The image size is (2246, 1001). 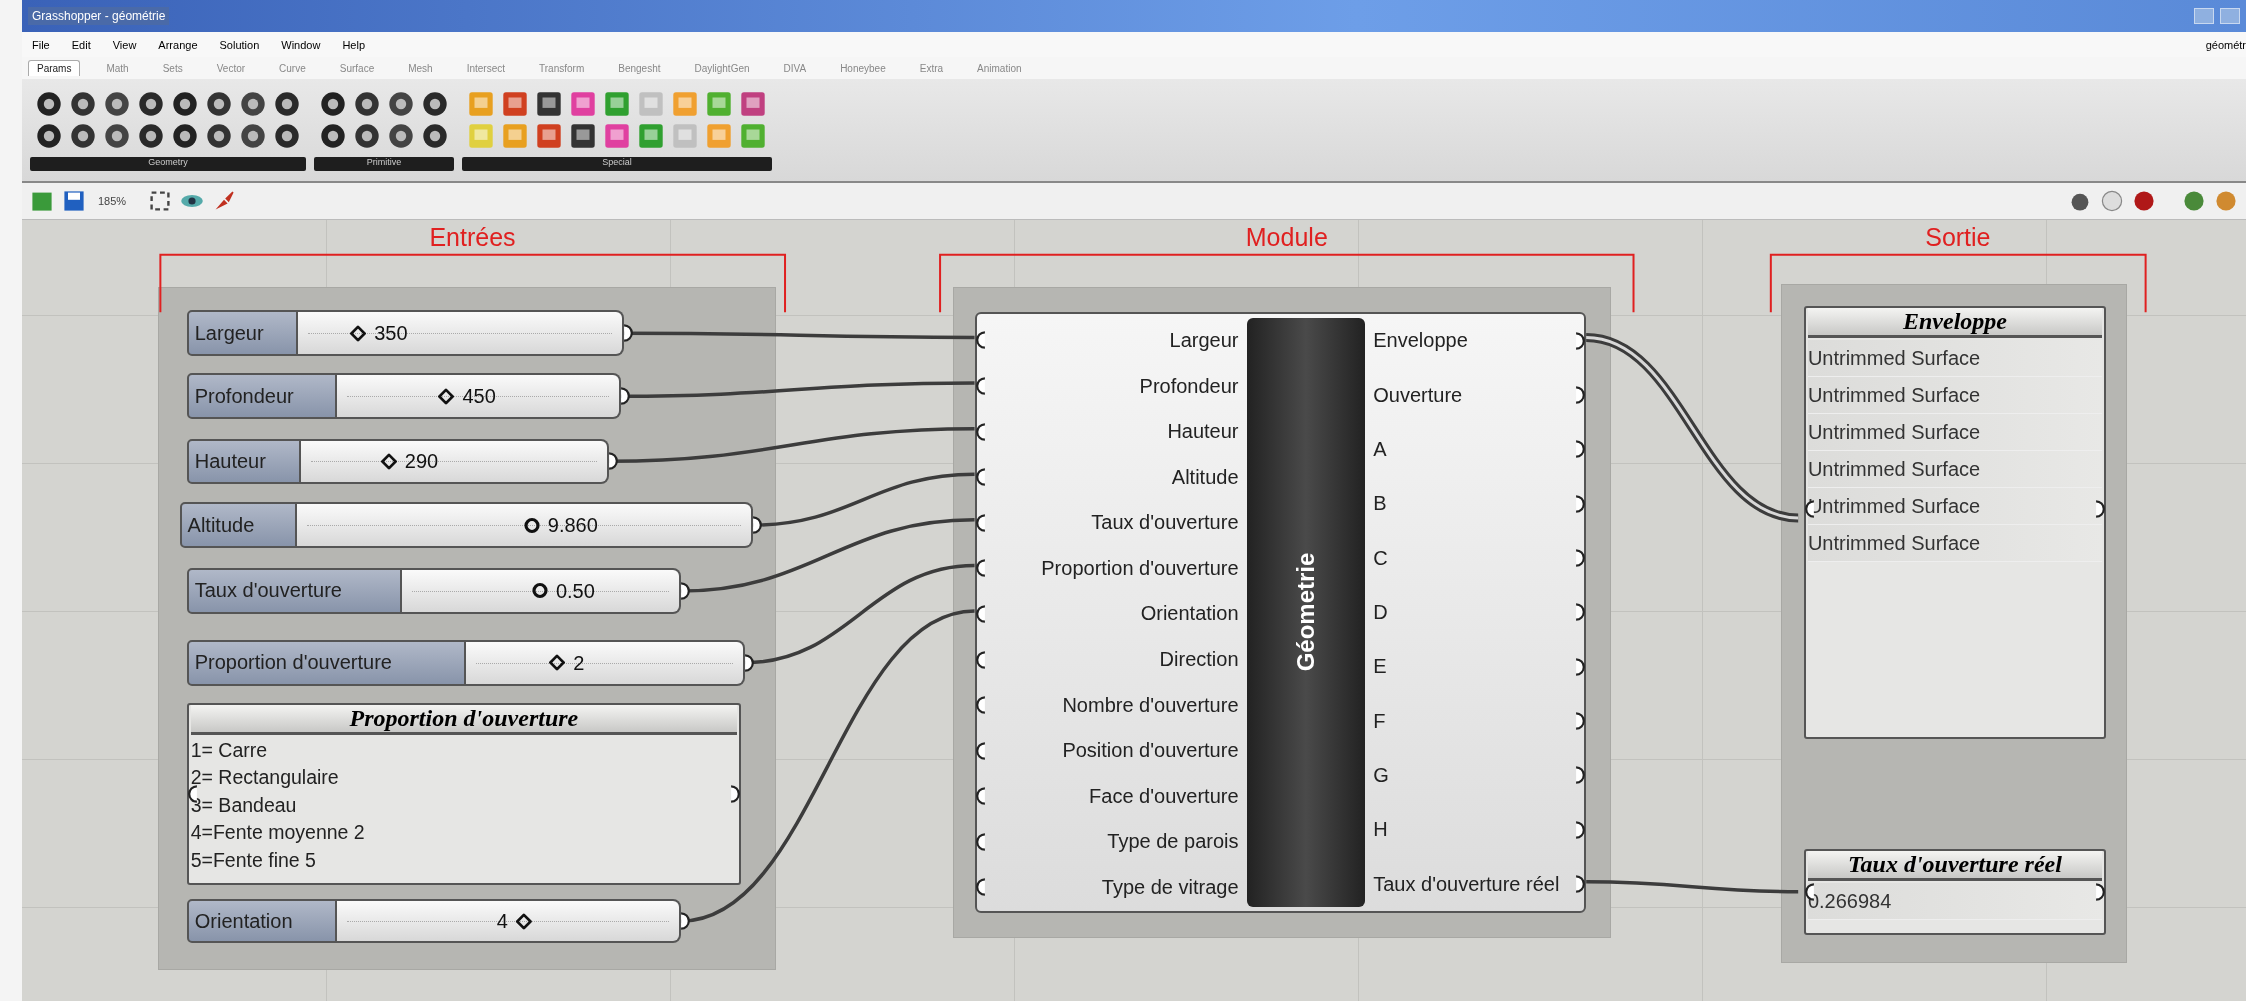 What do you see at coordinates (1418, 395) in the screenshot?
I see `output-parameter: Ouverture` at bounding box center [1418, 395].